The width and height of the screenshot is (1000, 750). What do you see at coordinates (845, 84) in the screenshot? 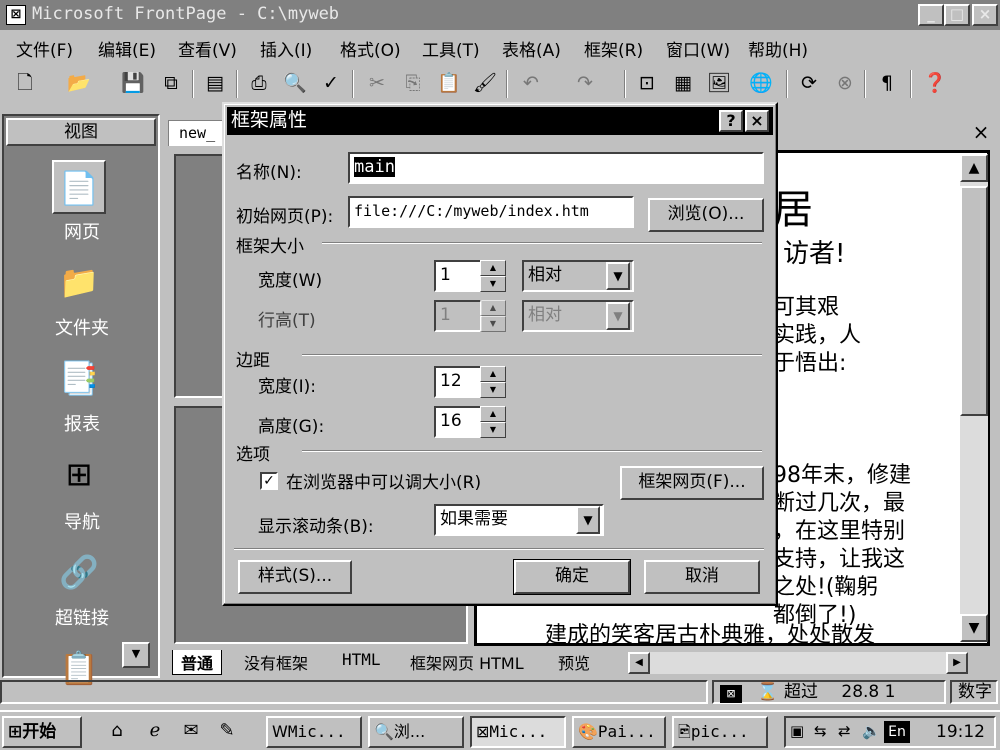
I see `stop-icon: ⊗` at bounding box center [845, 84].